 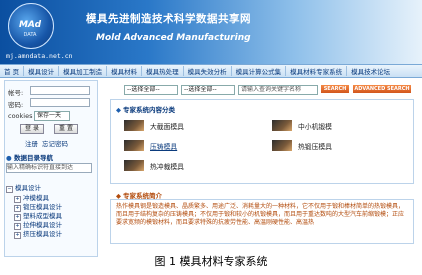 I want to click on system-item: 热锻压模具, so click(x=302, y=145).